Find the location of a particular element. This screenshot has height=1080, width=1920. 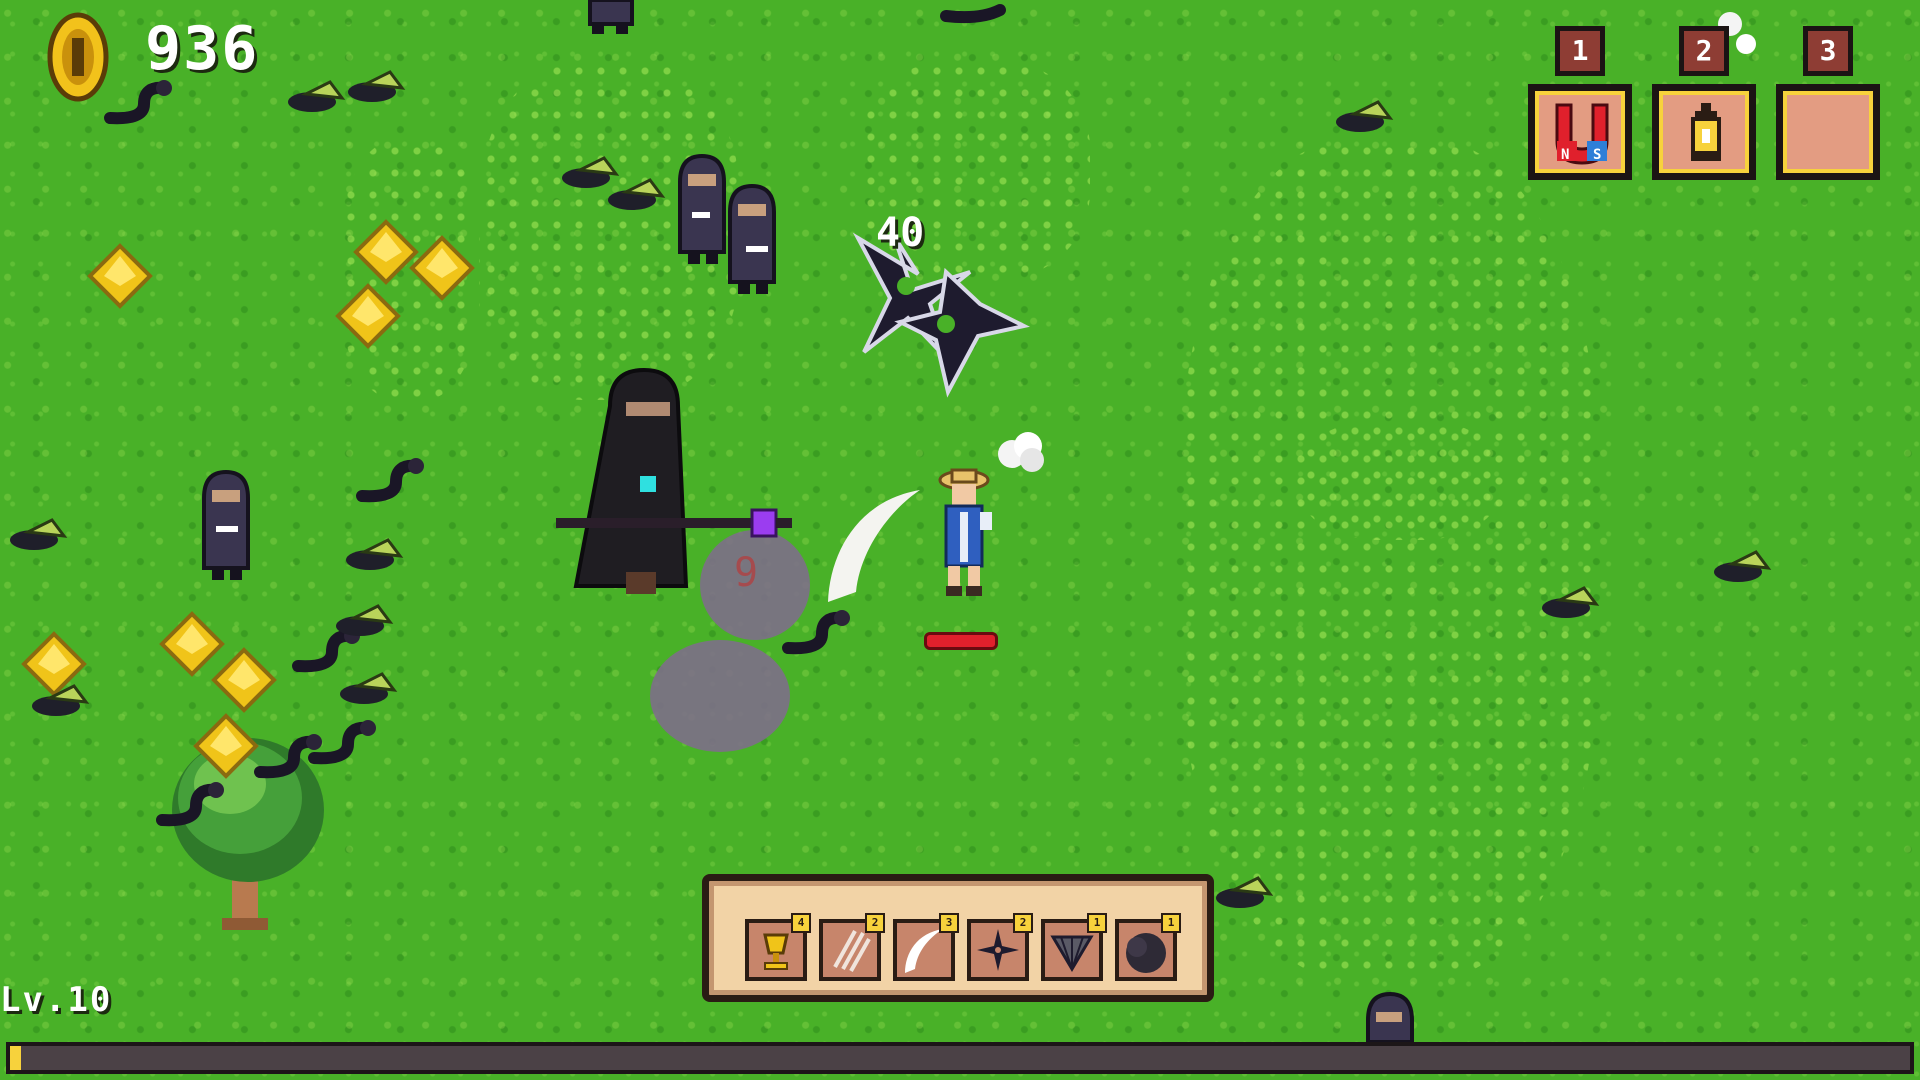

shuriken-projectile is located at coordinates (941, 315).